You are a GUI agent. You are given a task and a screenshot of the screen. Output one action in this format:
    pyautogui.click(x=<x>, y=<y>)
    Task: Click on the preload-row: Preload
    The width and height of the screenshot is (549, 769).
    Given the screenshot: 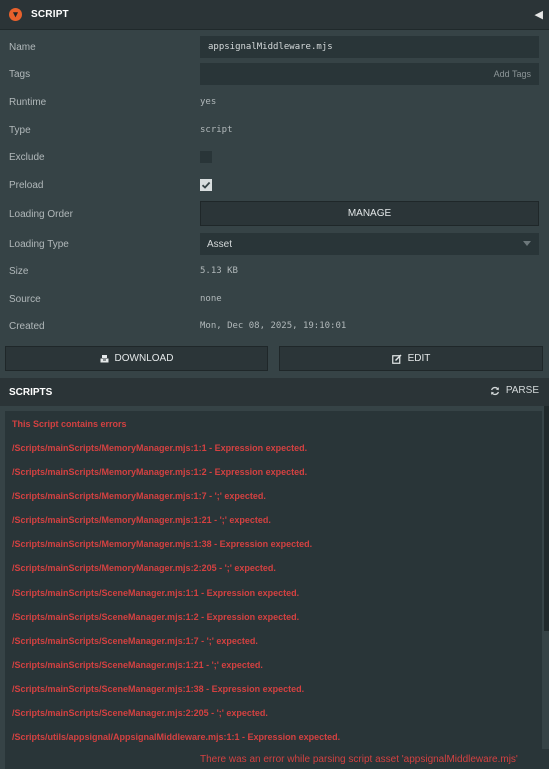 What is the action you would take?
    pyautogui.click(x=274, y=185)
    